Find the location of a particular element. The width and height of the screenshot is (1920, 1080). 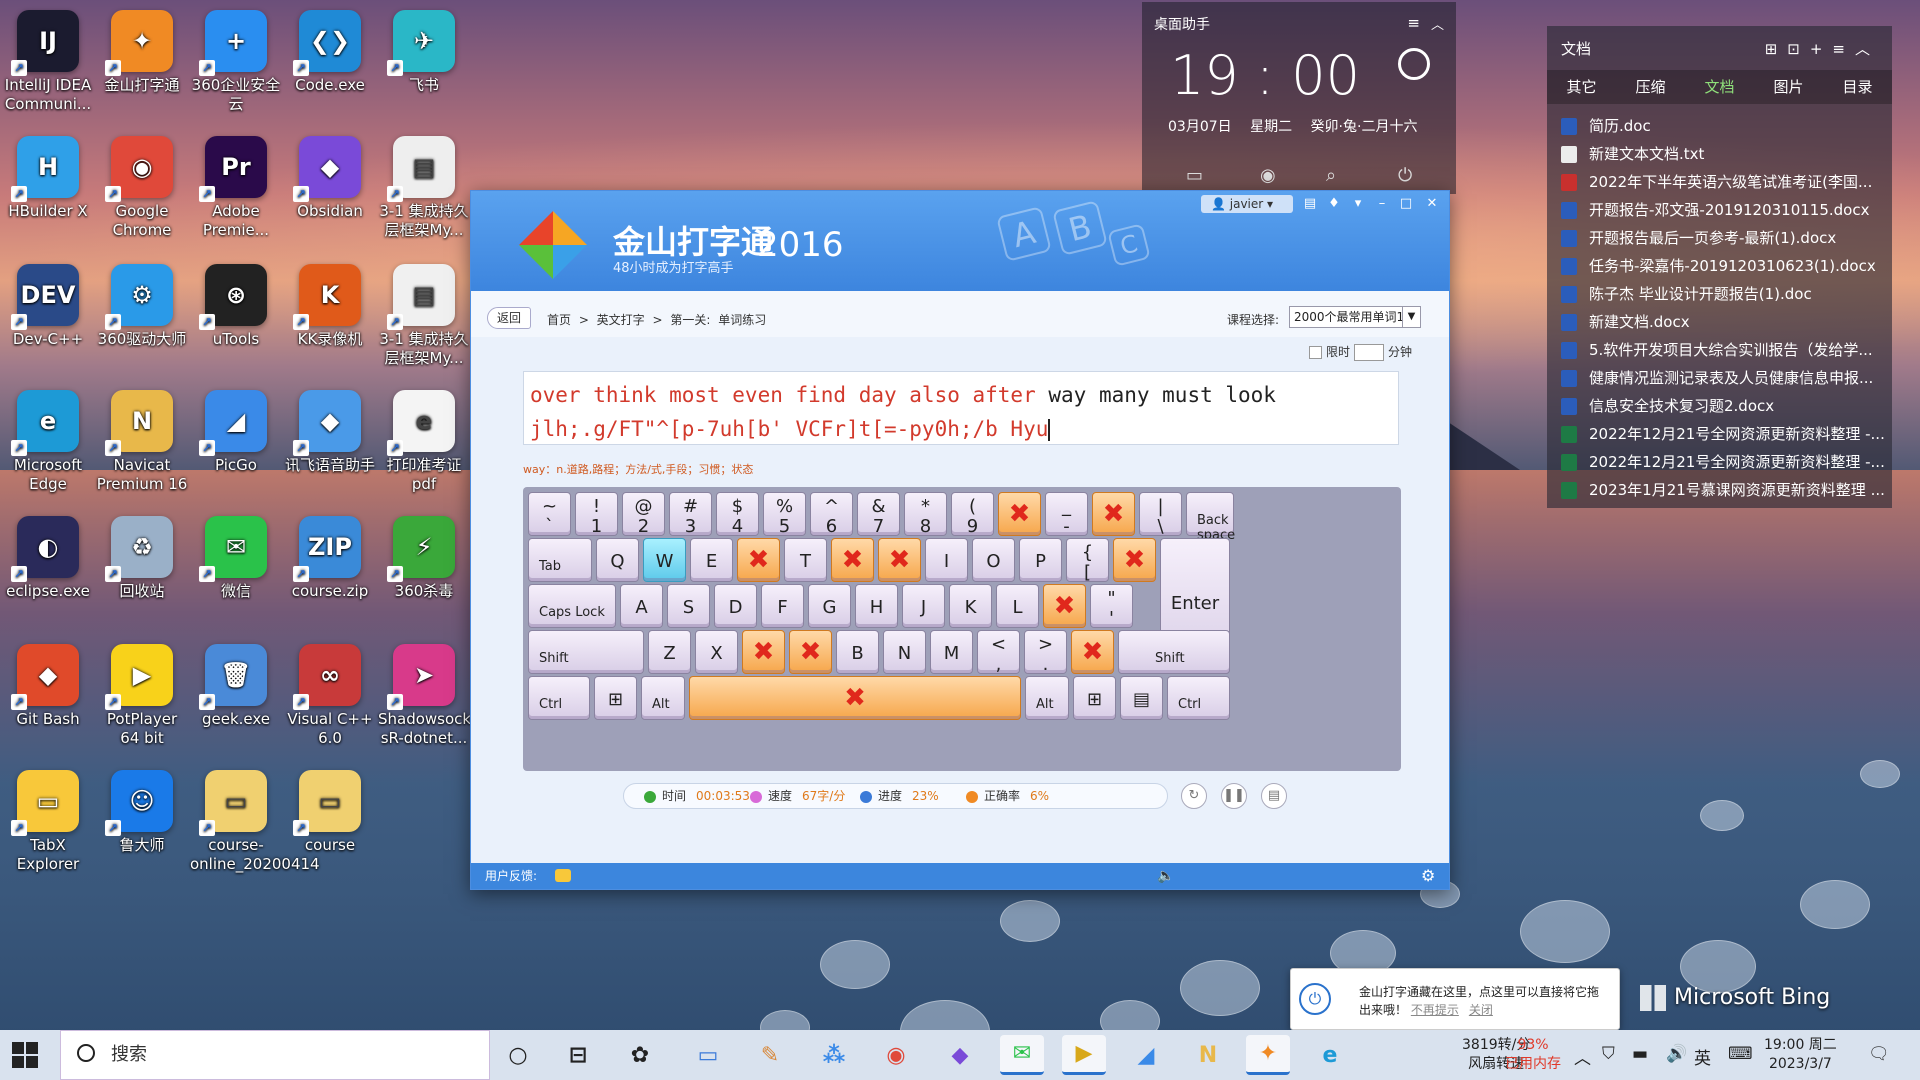

key: F is located at coordinates (782, 606).